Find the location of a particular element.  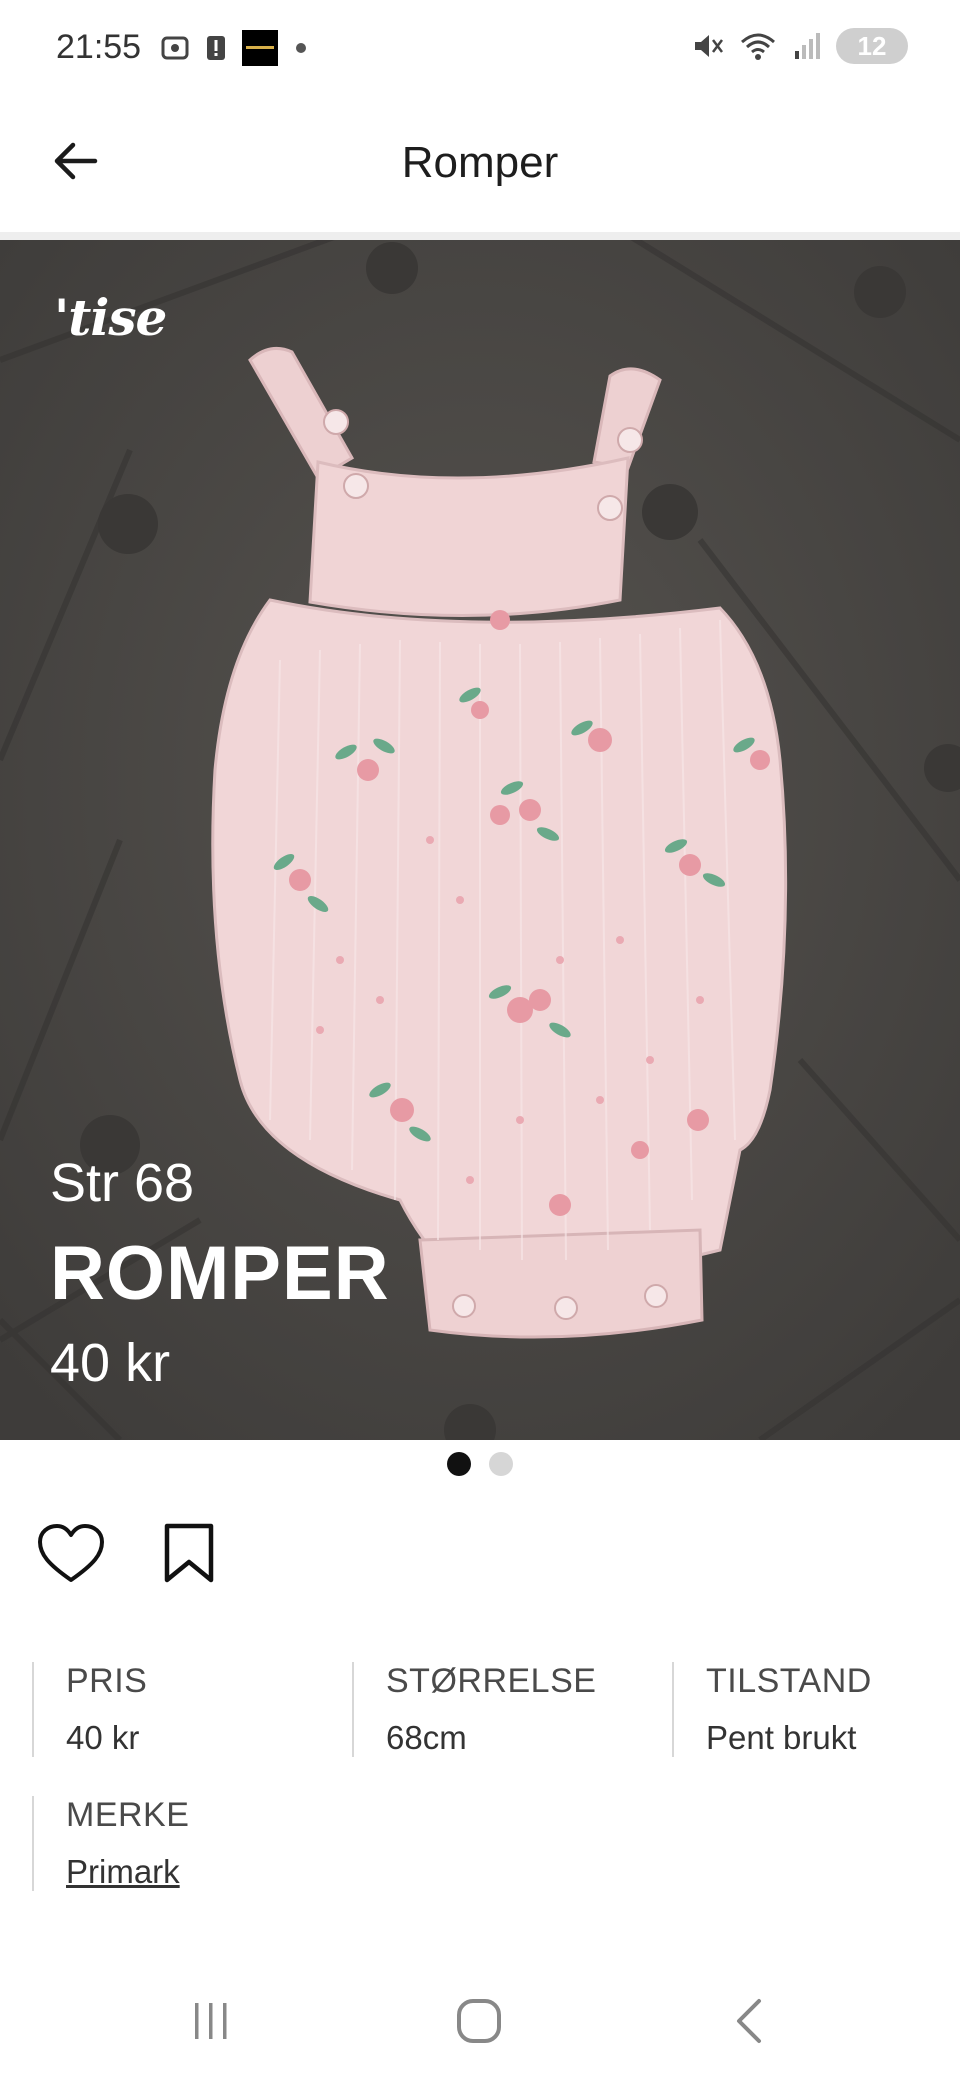

brand-link: Primark is located at coordinates (206, 1872).